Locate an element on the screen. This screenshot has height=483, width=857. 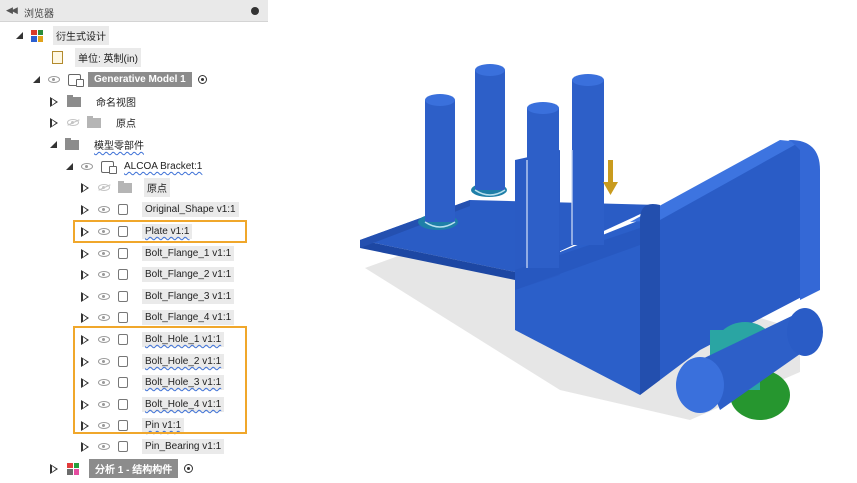
tree-node-body: Original_Shape v1:1 is located at coordinates (160, 209).